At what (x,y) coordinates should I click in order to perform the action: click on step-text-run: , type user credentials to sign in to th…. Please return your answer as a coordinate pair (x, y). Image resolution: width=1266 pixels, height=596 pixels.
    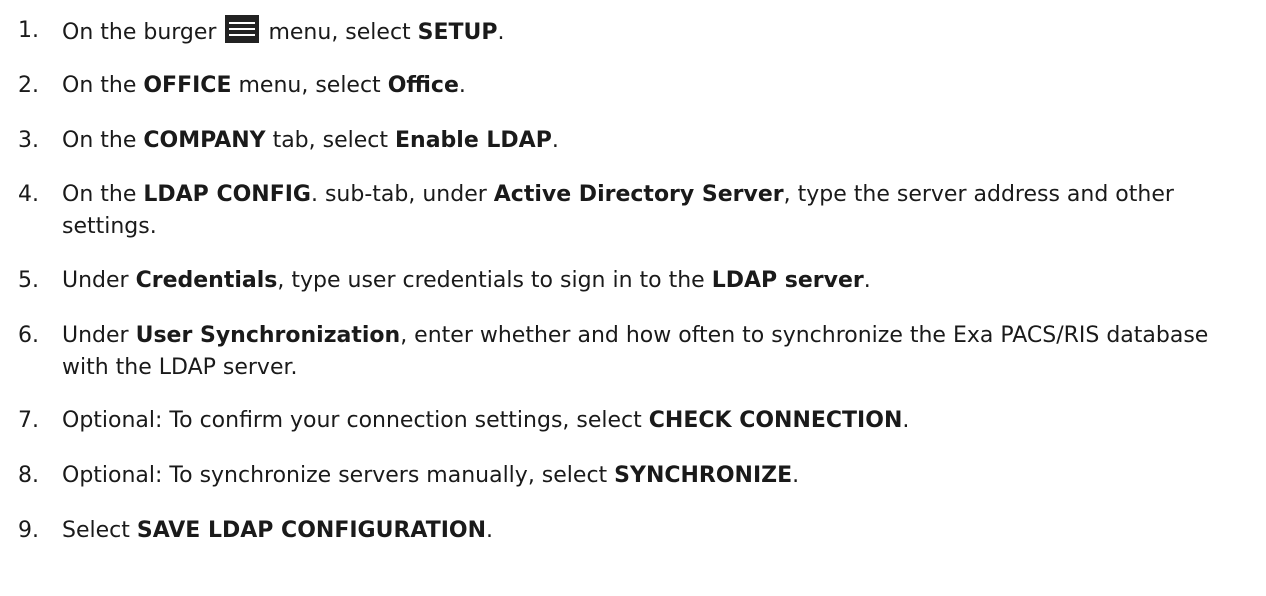
    Looking at the image, I should click on (494, 280).